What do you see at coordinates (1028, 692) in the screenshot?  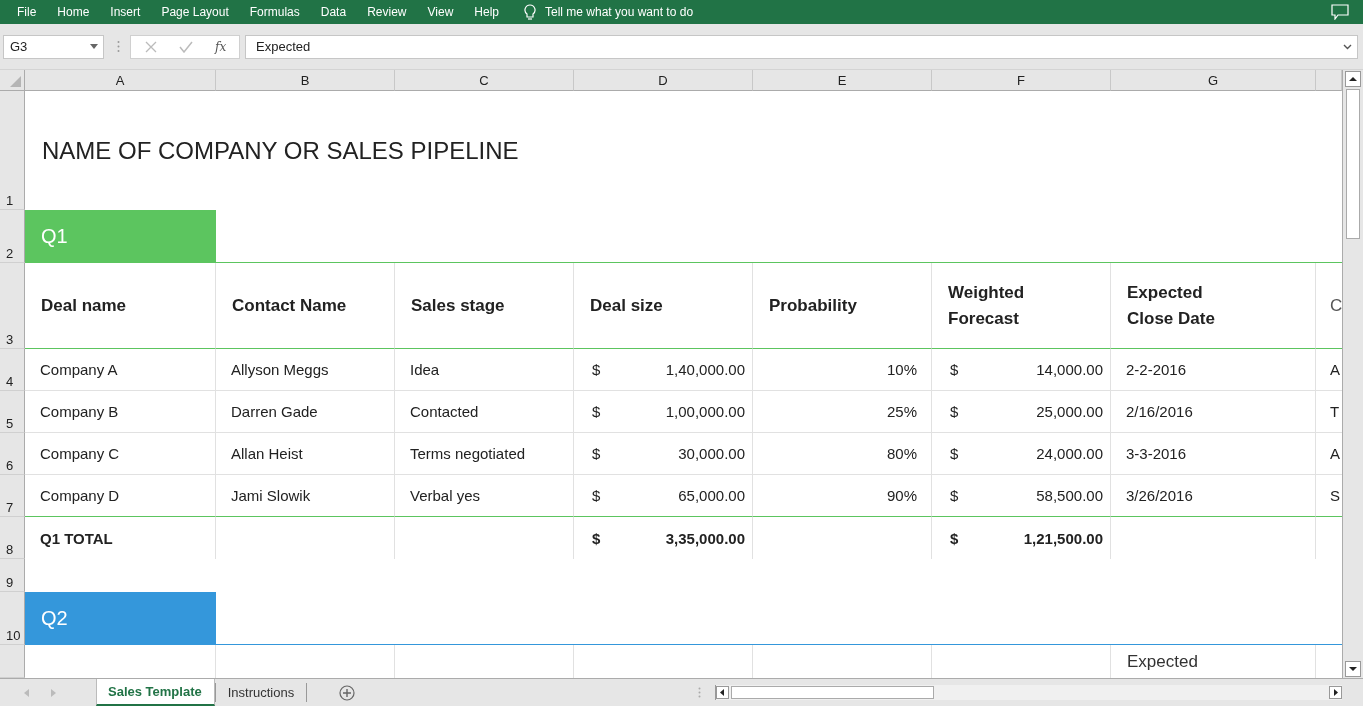 I see `horizontal-scrollbar` at bounding box center [1028, 692].